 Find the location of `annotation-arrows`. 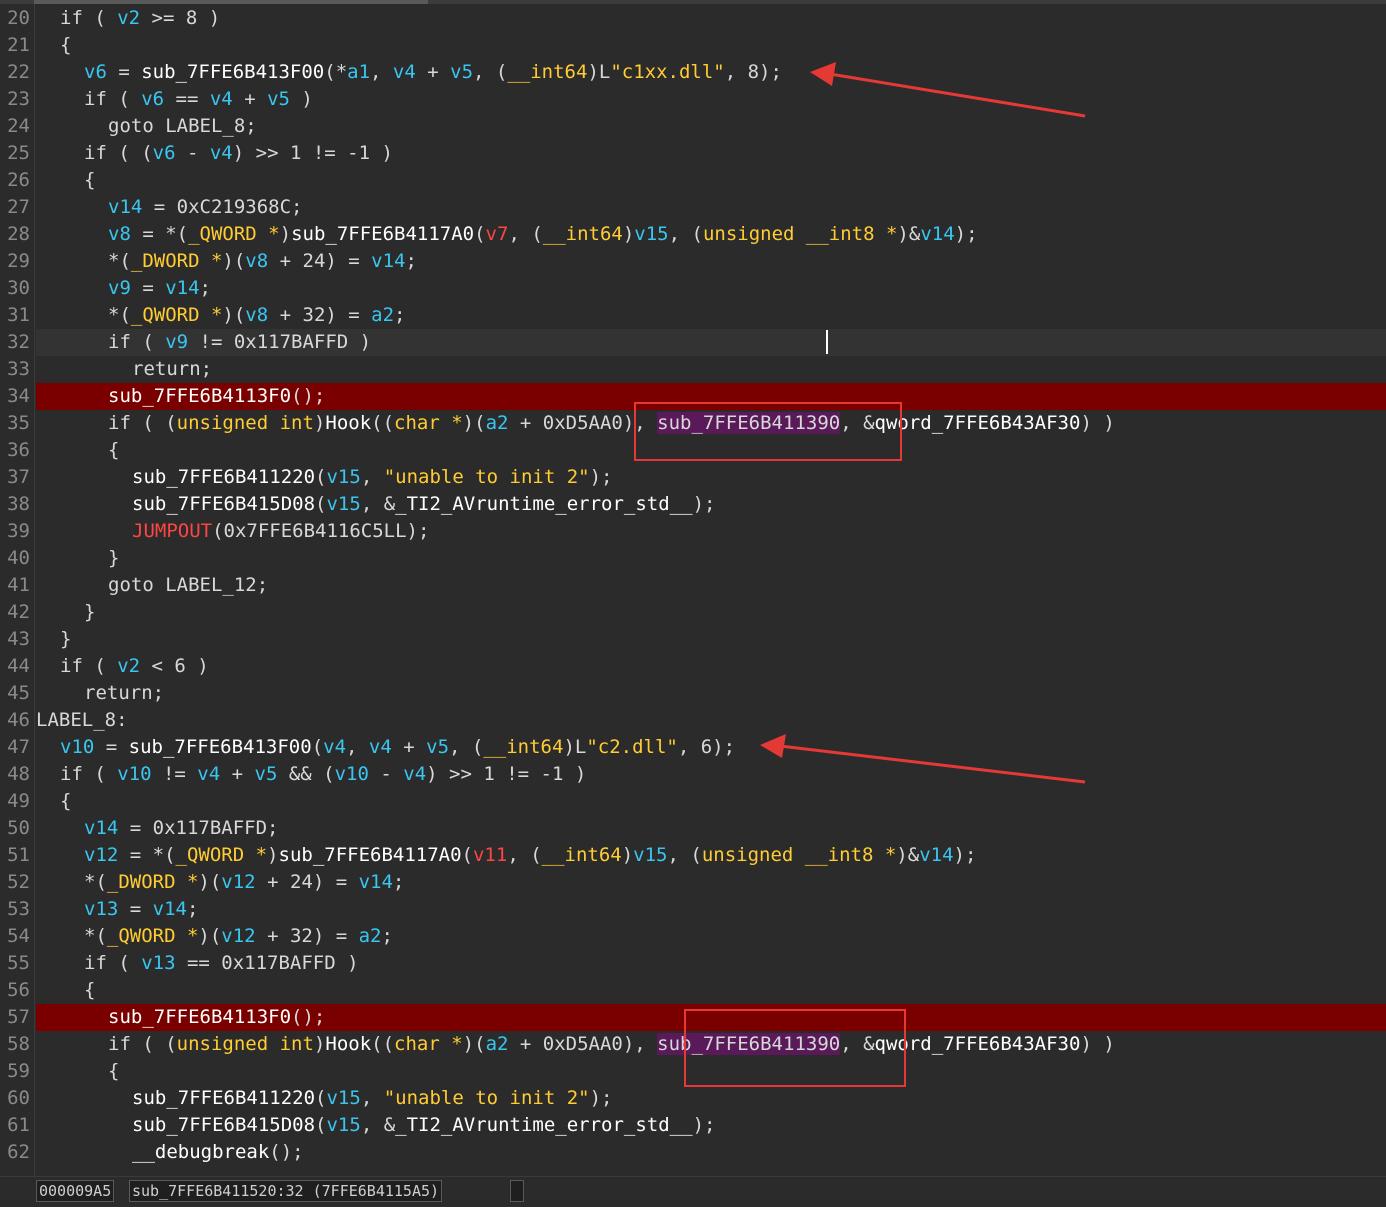

annotation-arrows is located at coordinates (923, 423).